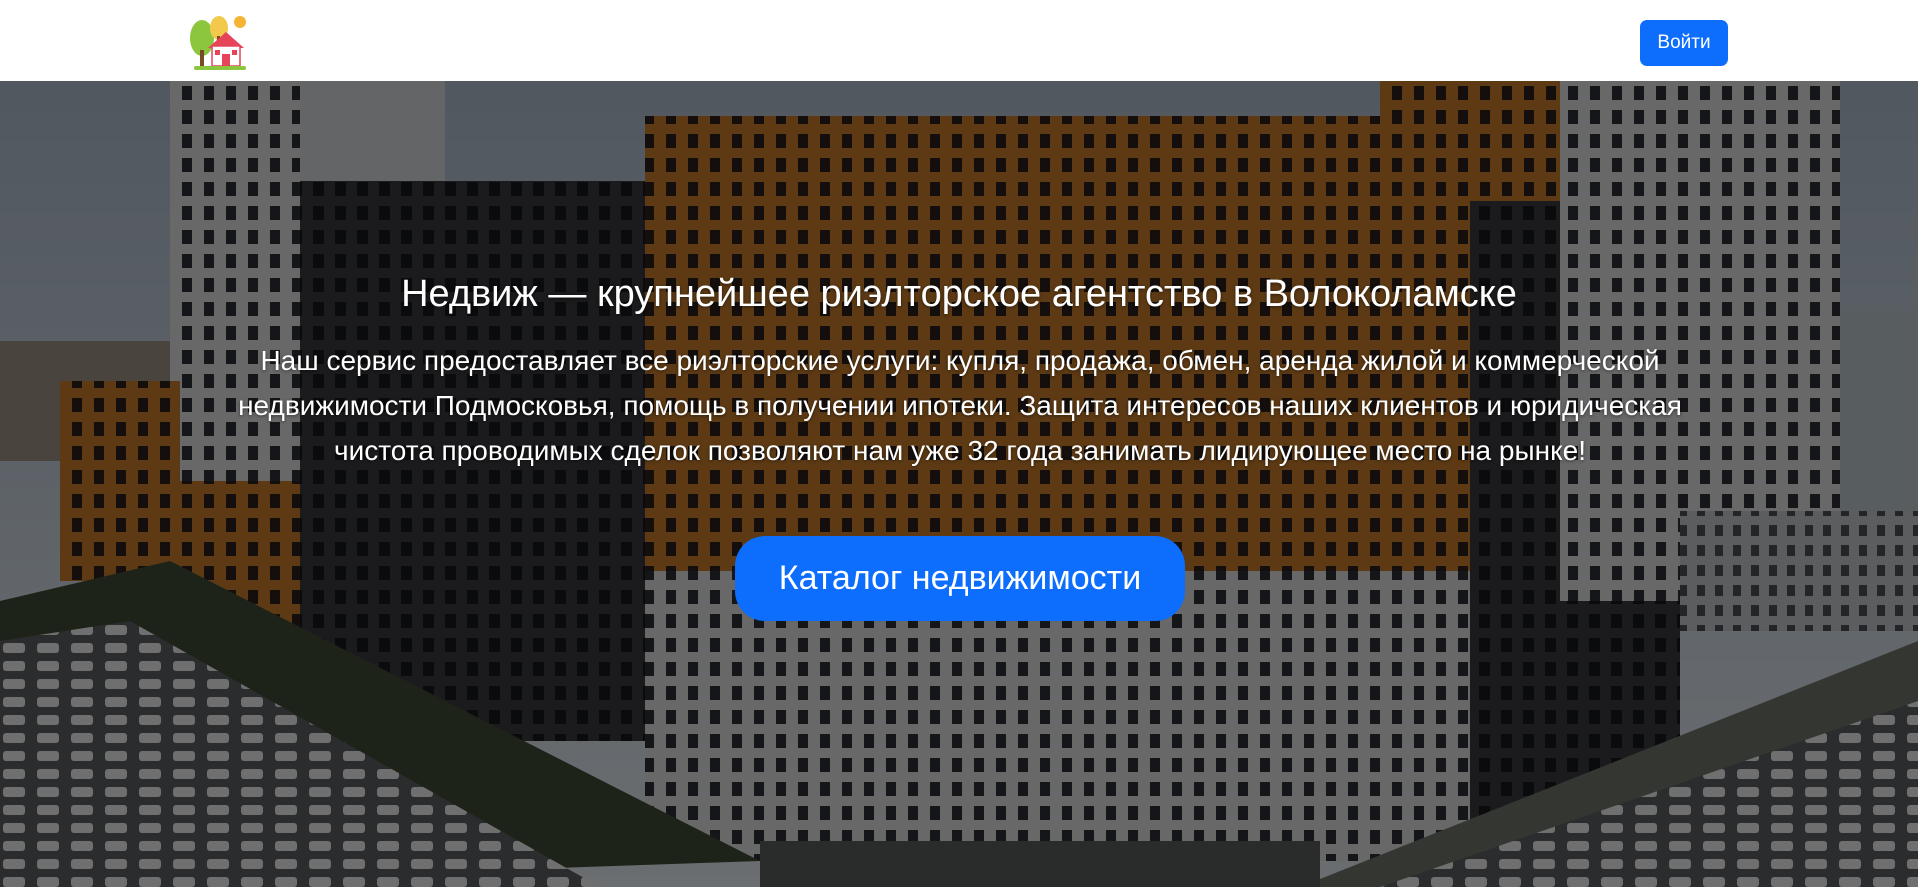  What do you see at coordinates (218, 43) in the screenshot?
I see `logo-icon` at bounding box center [218, 43].